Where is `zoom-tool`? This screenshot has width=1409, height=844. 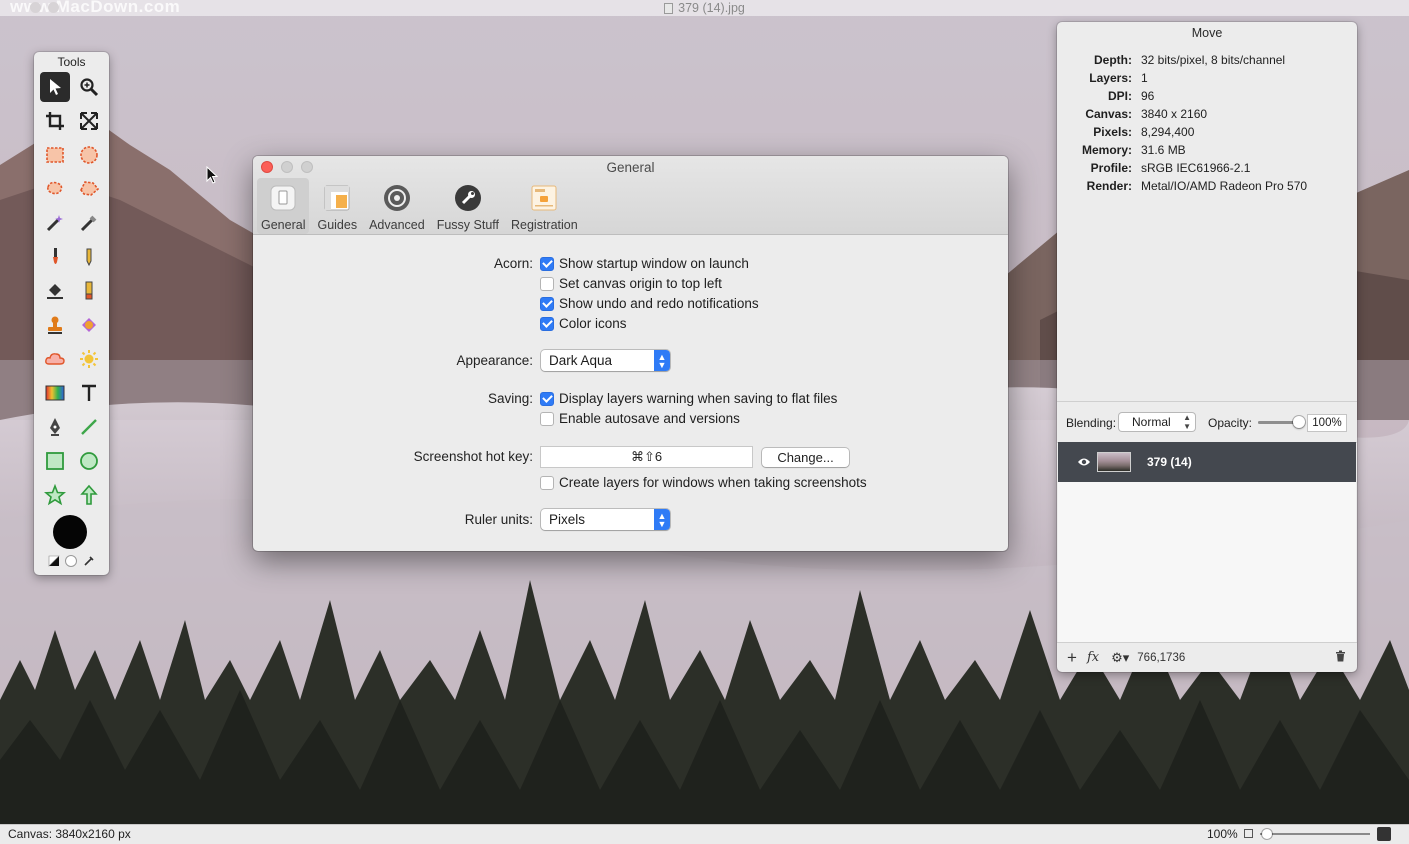
zoom-tool is located at coordinates (89, 87).